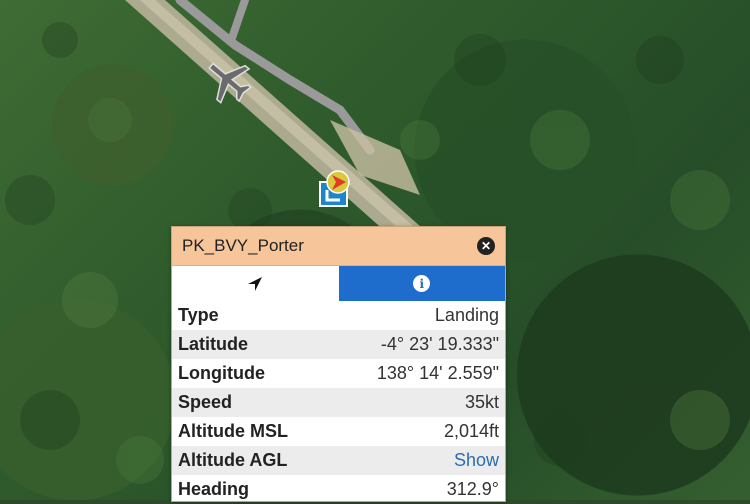 The width and height of the screenshot is (750, 504). I want to click on row-value: Landing, so click(466, 315).